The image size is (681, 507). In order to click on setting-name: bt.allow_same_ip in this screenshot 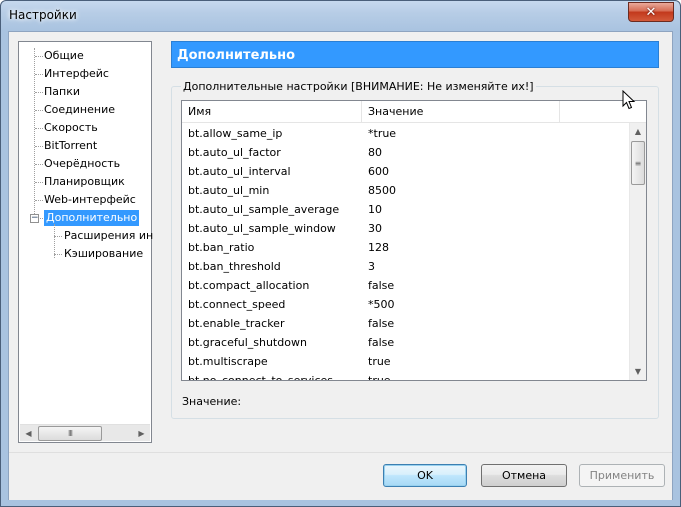, I will do `click(235, 133)`.